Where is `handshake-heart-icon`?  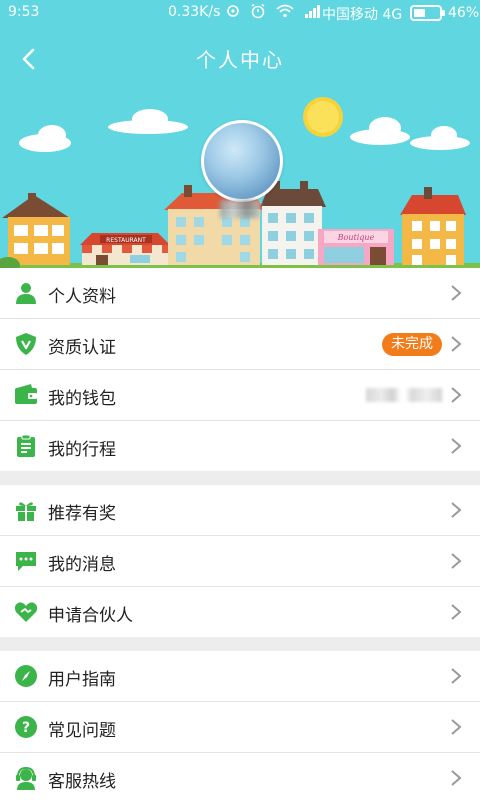 handshake-heart-icon is located at coordinates (26, 612).